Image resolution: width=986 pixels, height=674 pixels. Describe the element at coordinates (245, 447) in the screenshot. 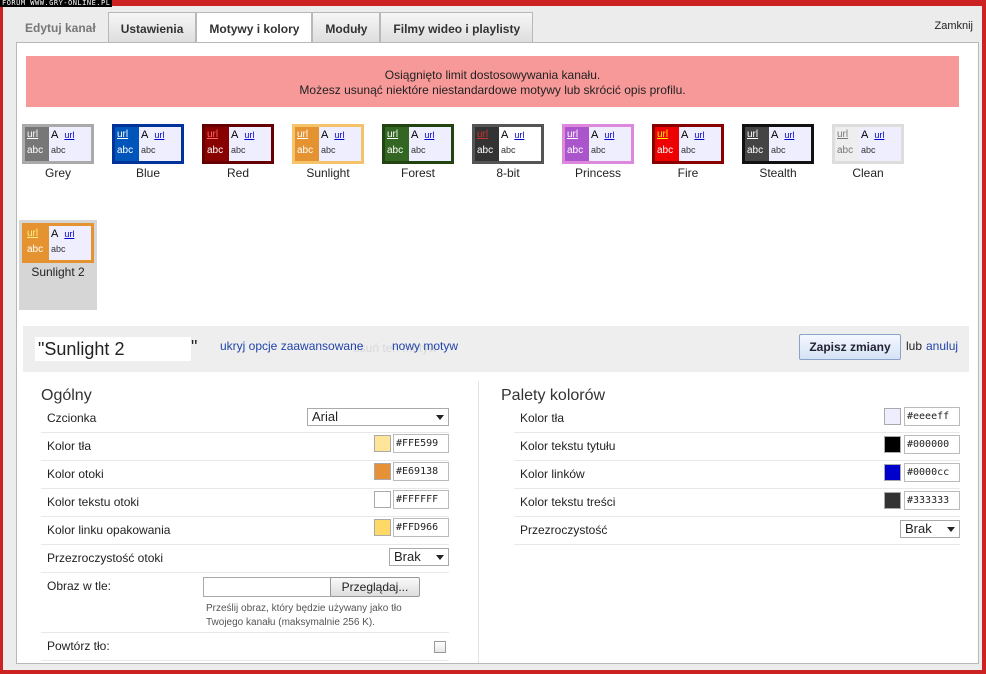

I see `bg-color-row: Kolor tła #FFE599` at that location.